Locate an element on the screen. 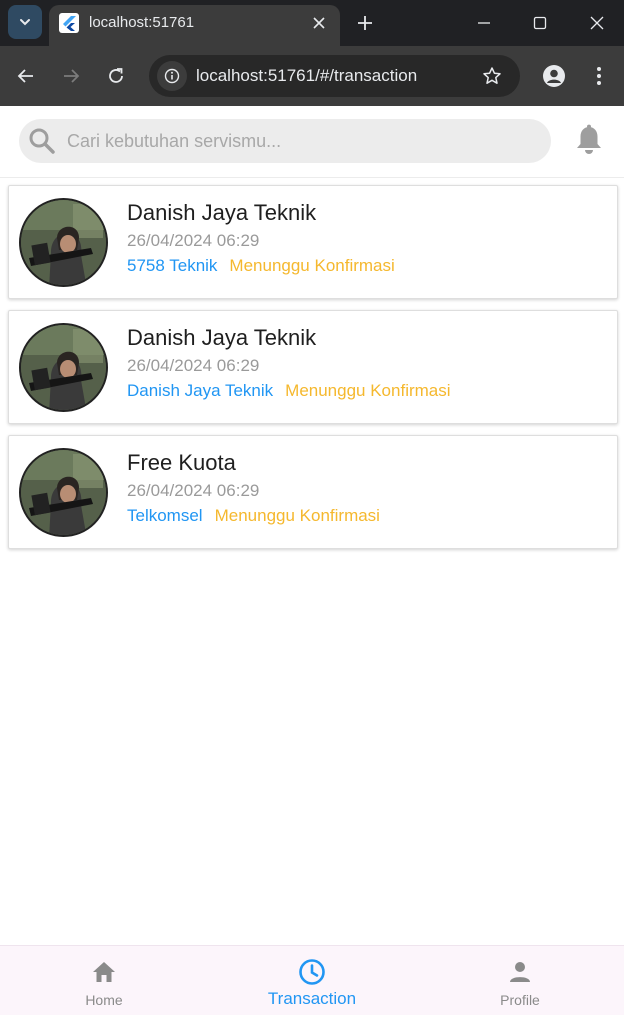 This screenshot has width=624, height=1015. close-window-icon is located at coordinates (597, 23).